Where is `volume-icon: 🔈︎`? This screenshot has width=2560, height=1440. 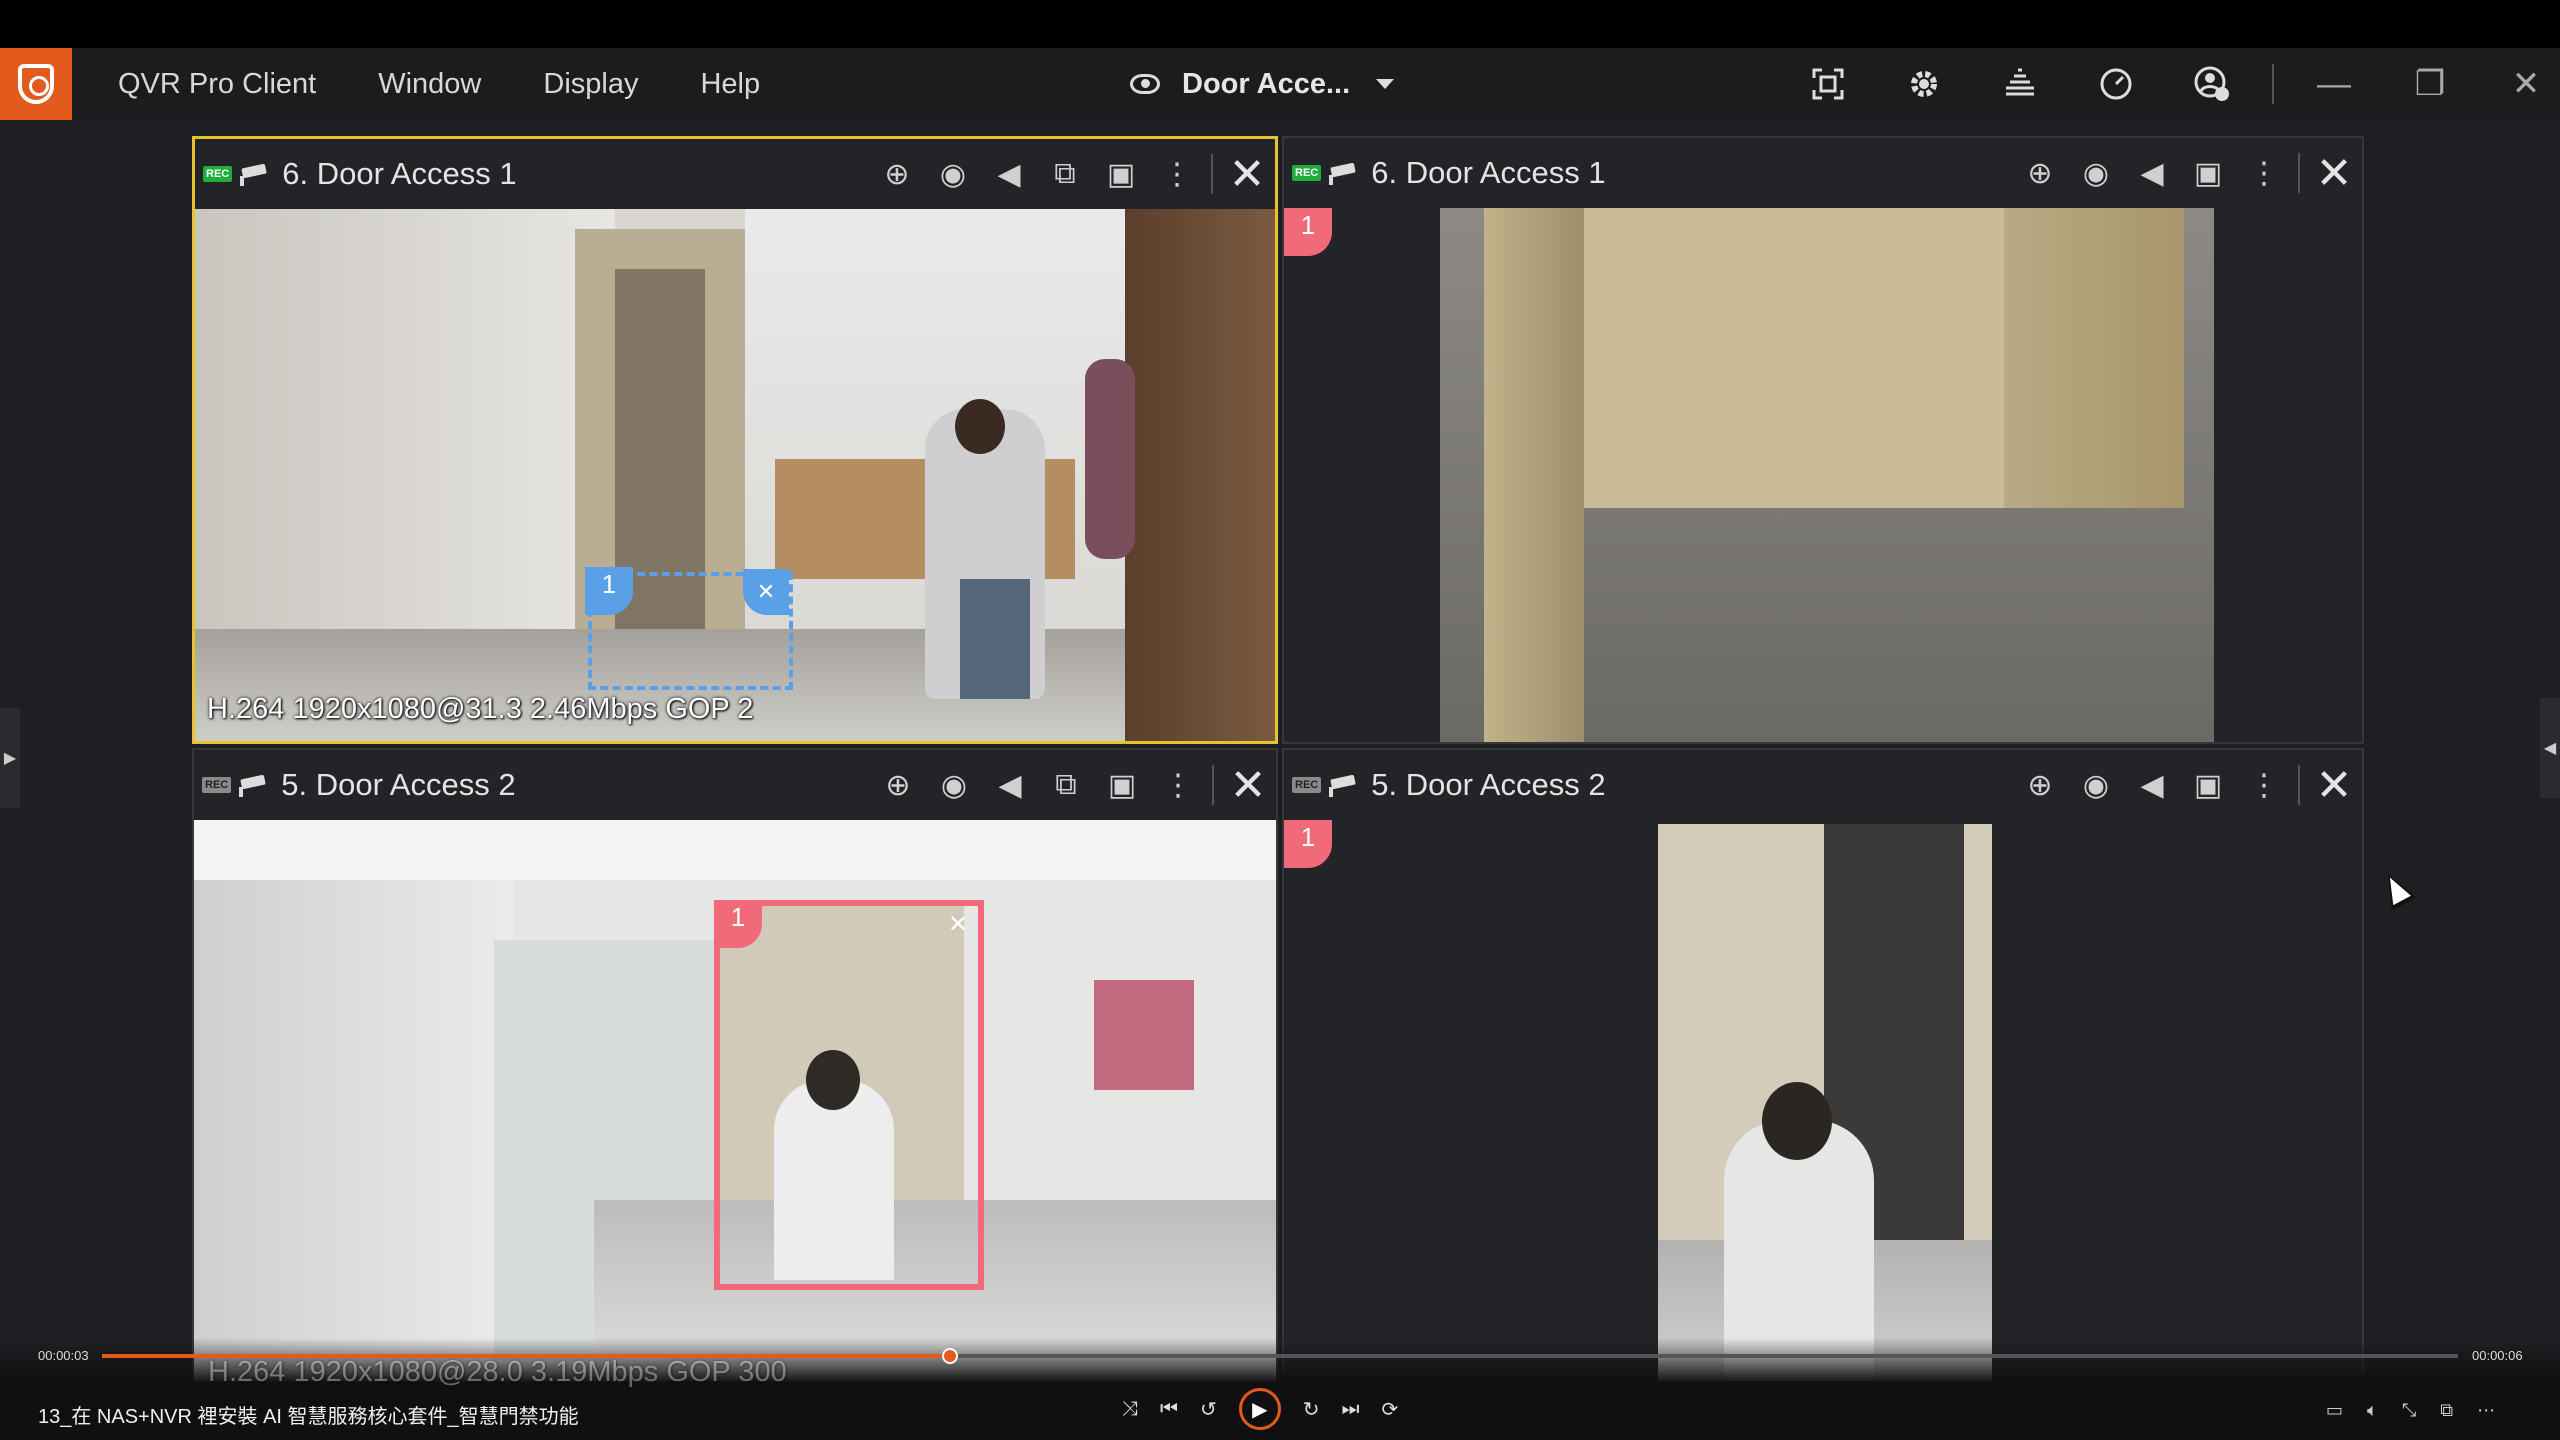 volume-icon: 🔈︎ is located at coordinates (2372, 1410).